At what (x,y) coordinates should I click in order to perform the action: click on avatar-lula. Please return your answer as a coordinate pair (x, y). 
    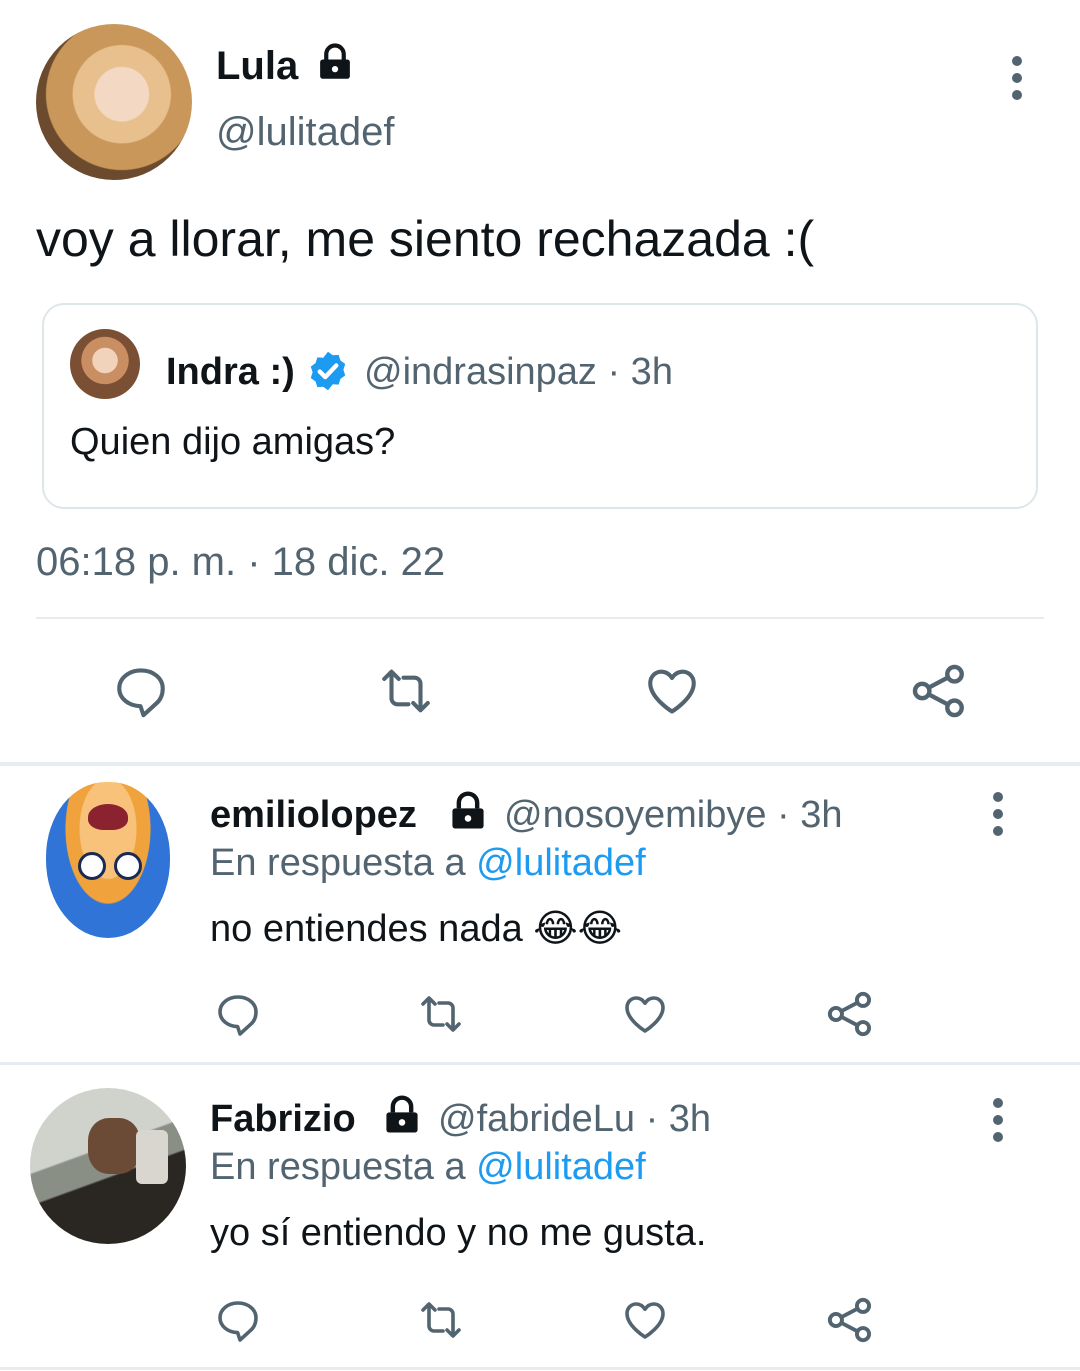
    Looking at the image, I should click on (114, 102).